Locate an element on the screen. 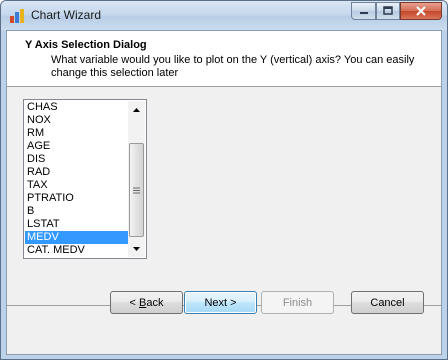  variable-list-item: NOX is located at coordinates (76, 120).